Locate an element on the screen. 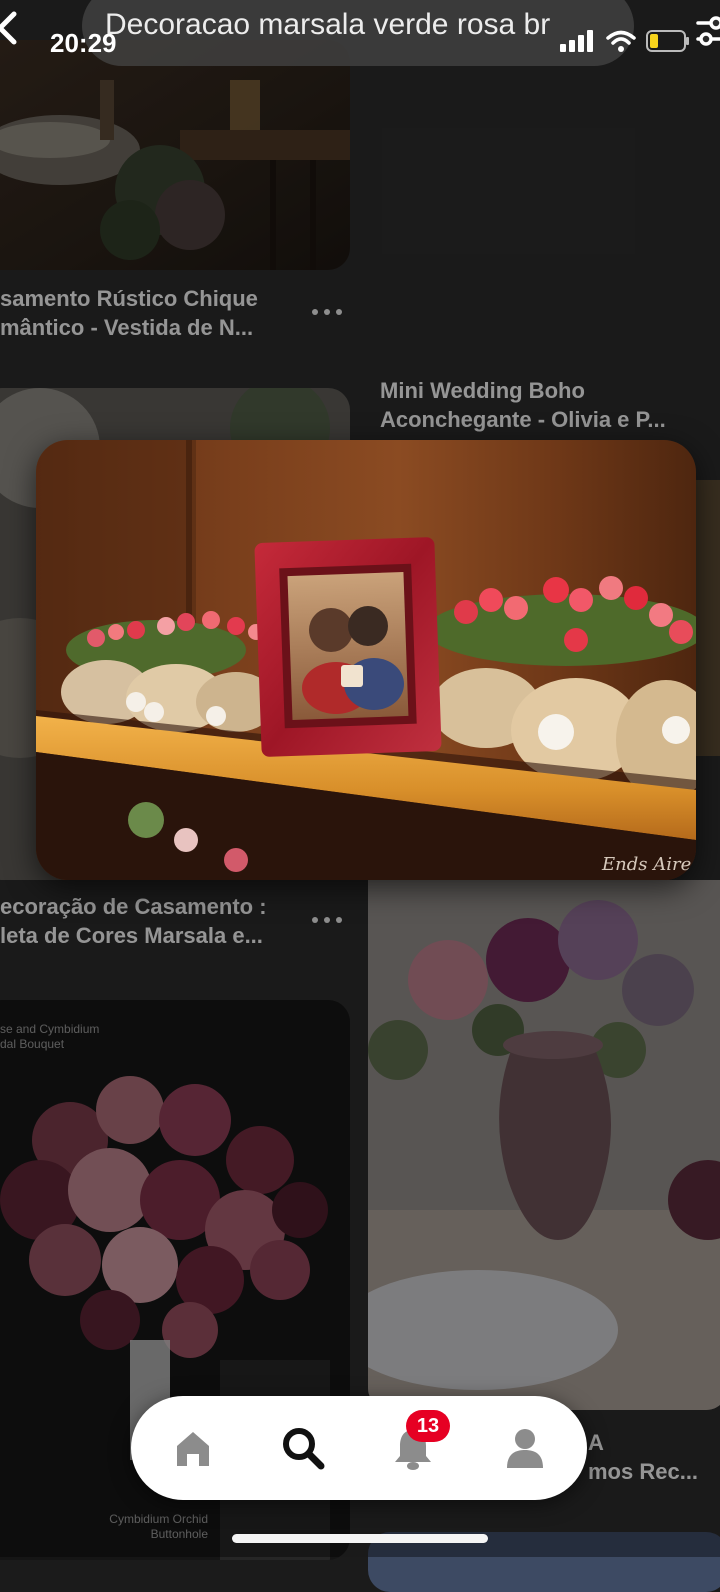 The height and width of the screenshot is (1592, 720). bouquet-caption: se and Cymbidium dal Bouquet is located at coordinates (49, 1037).